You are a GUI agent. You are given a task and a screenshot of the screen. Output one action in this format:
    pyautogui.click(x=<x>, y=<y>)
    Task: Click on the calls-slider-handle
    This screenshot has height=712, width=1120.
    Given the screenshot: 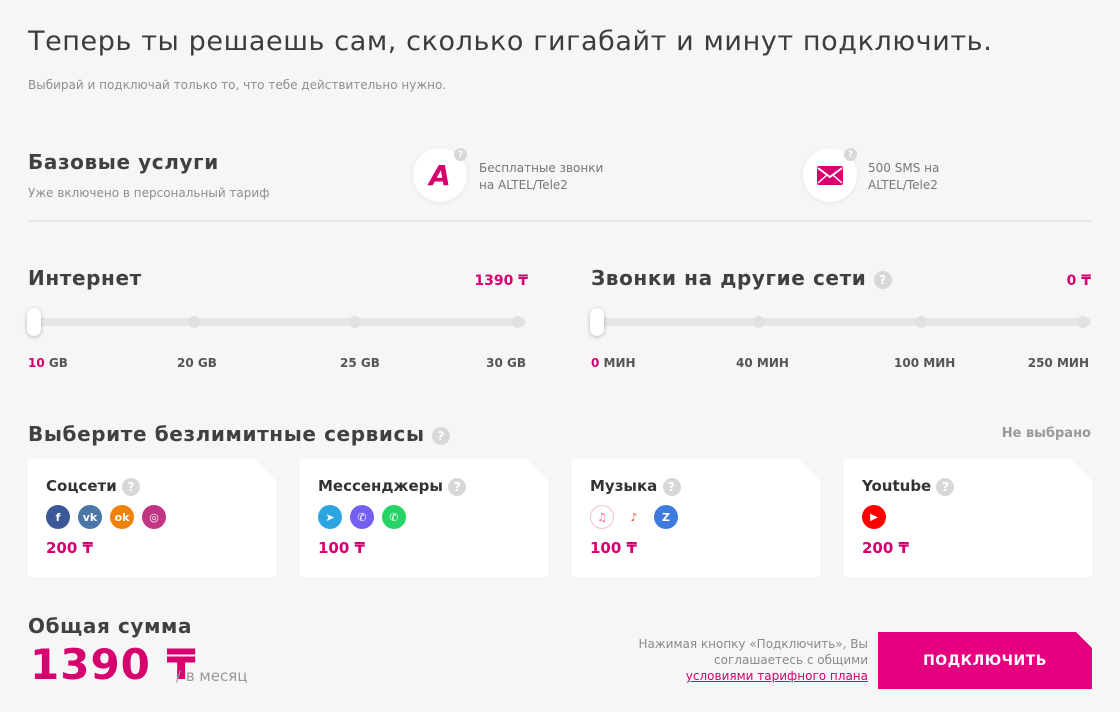 What is the action you would take?
    pyautogui.click(x=597, y=322)
    